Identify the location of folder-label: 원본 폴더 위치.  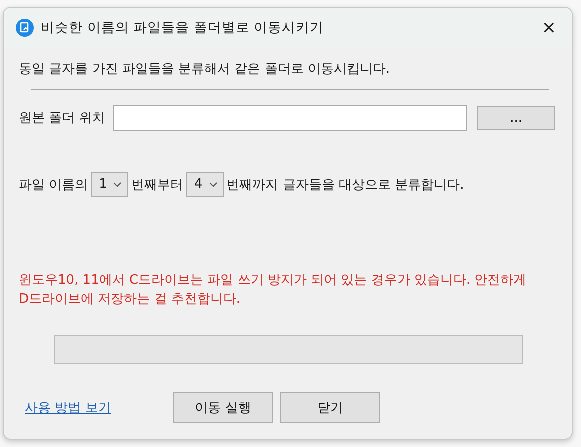
(62, 118).